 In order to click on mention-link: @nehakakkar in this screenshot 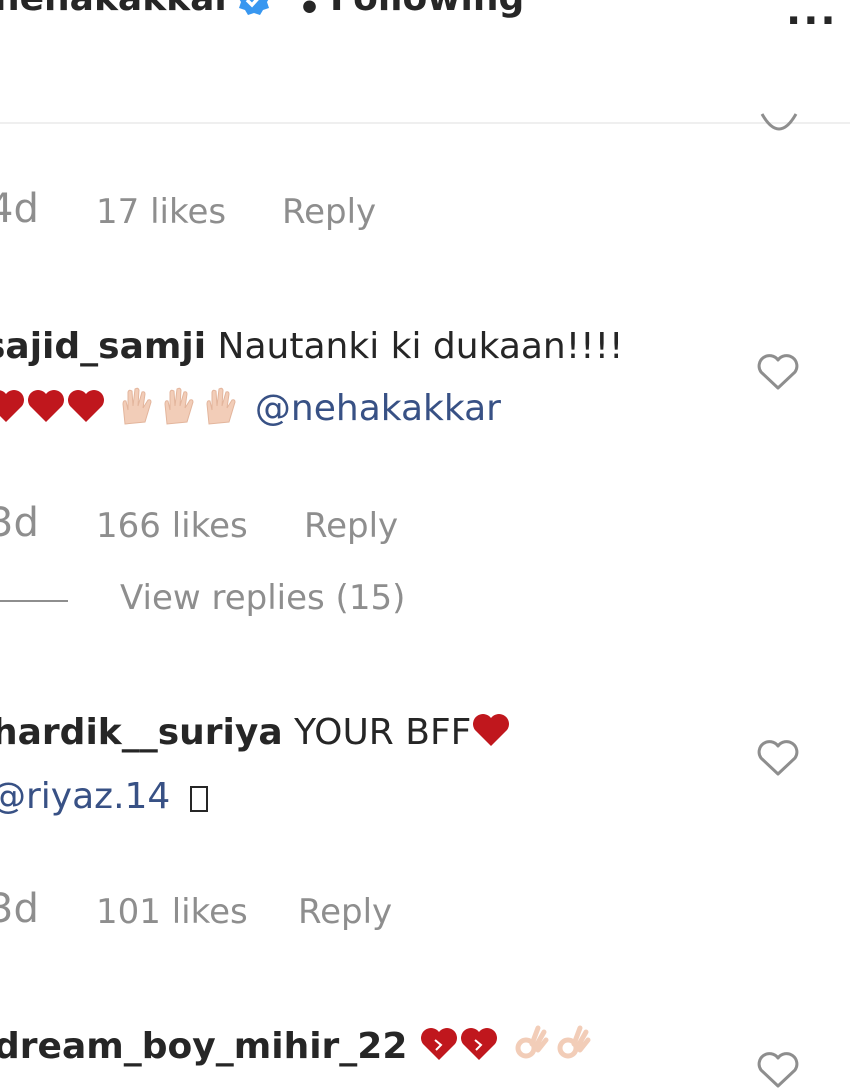, I will do `click(378, 408)`.